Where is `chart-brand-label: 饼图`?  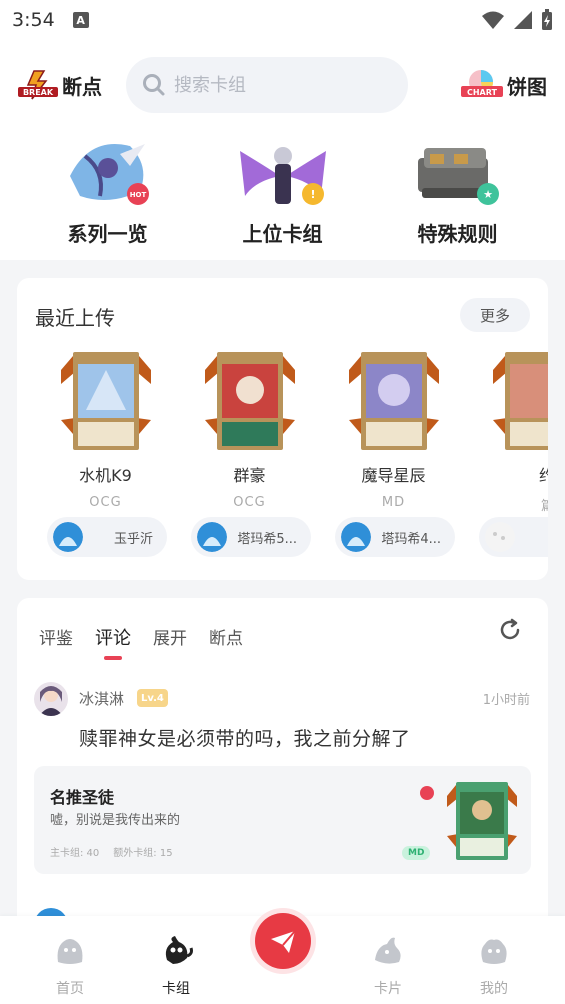
chart-brand-label: 饼图 is located at coordinates (527, 86).